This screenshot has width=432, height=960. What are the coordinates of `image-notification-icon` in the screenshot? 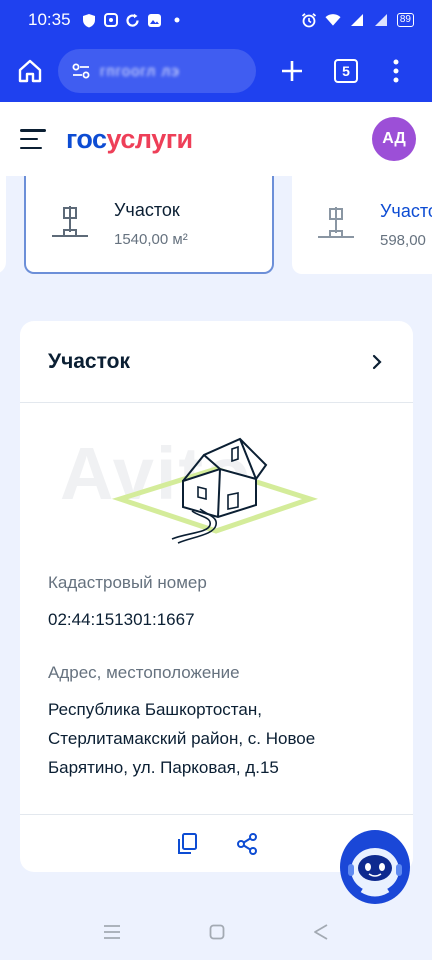 It's located at (155, 20).